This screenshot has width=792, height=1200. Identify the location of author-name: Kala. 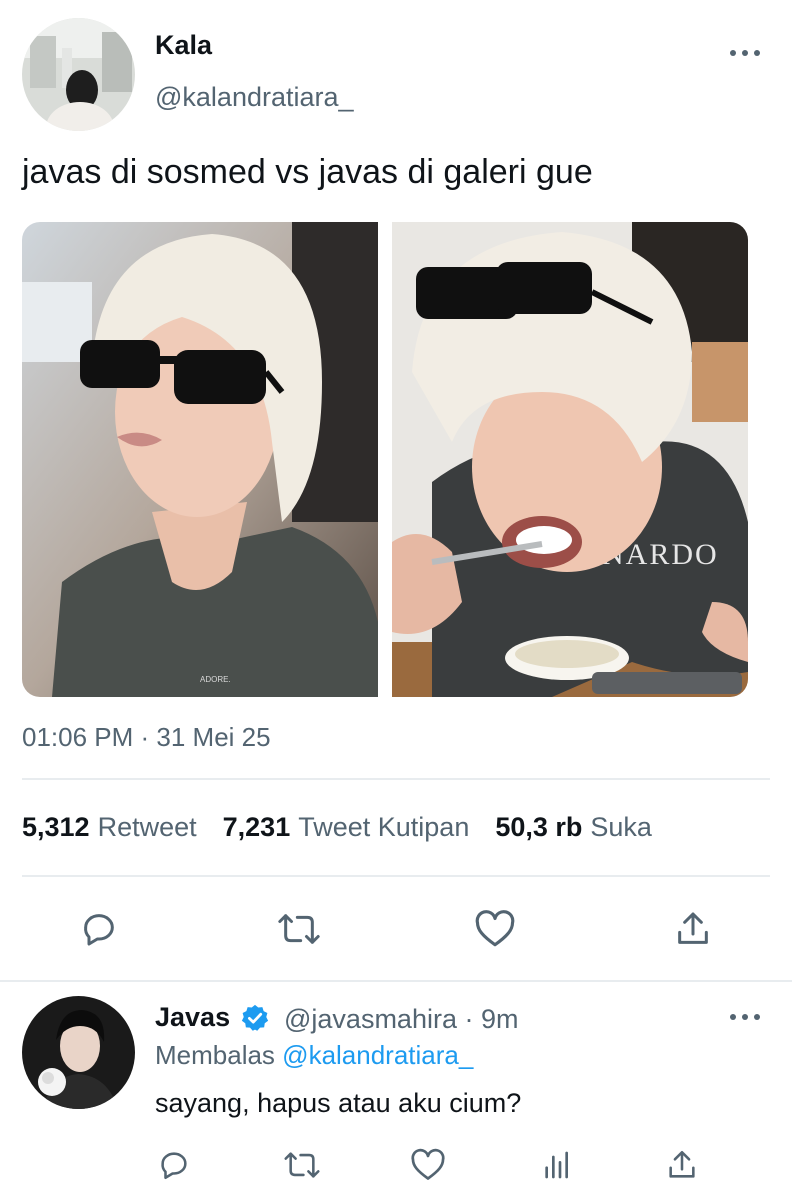
(183, 45).